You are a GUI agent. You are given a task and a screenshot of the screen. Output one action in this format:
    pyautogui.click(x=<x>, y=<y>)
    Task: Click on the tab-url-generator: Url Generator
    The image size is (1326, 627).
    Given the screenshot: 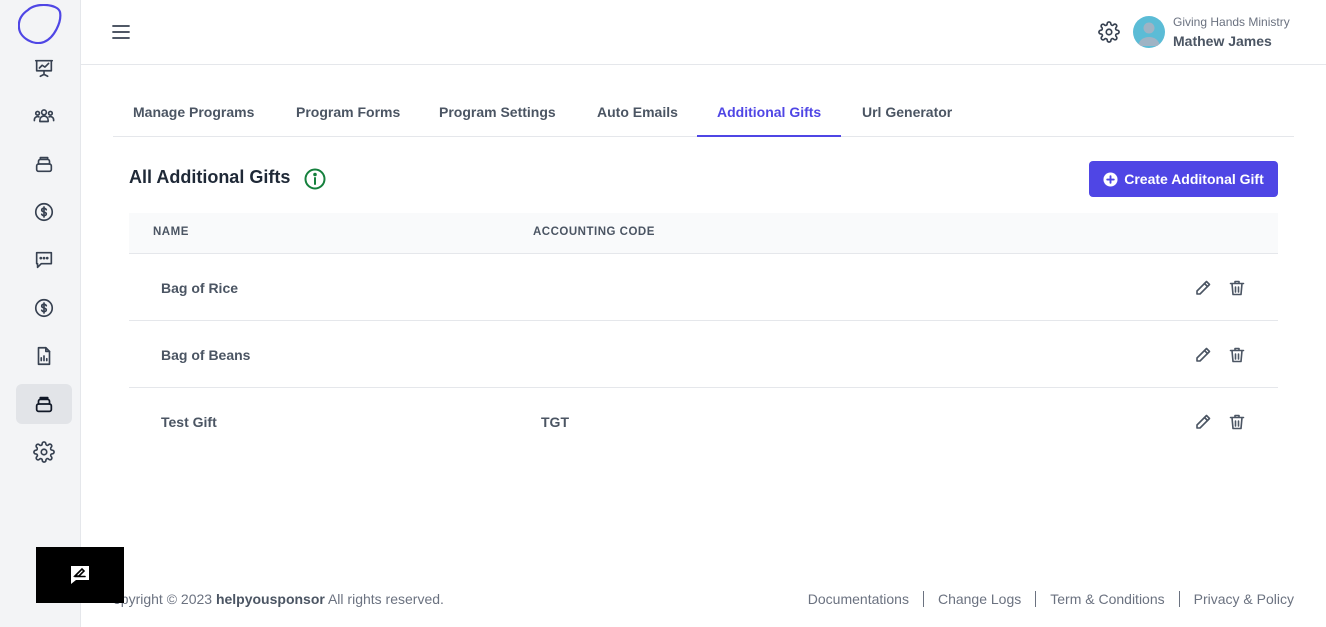 What is the action you would take?
    pyautogui.click(x=907, y=114)
    